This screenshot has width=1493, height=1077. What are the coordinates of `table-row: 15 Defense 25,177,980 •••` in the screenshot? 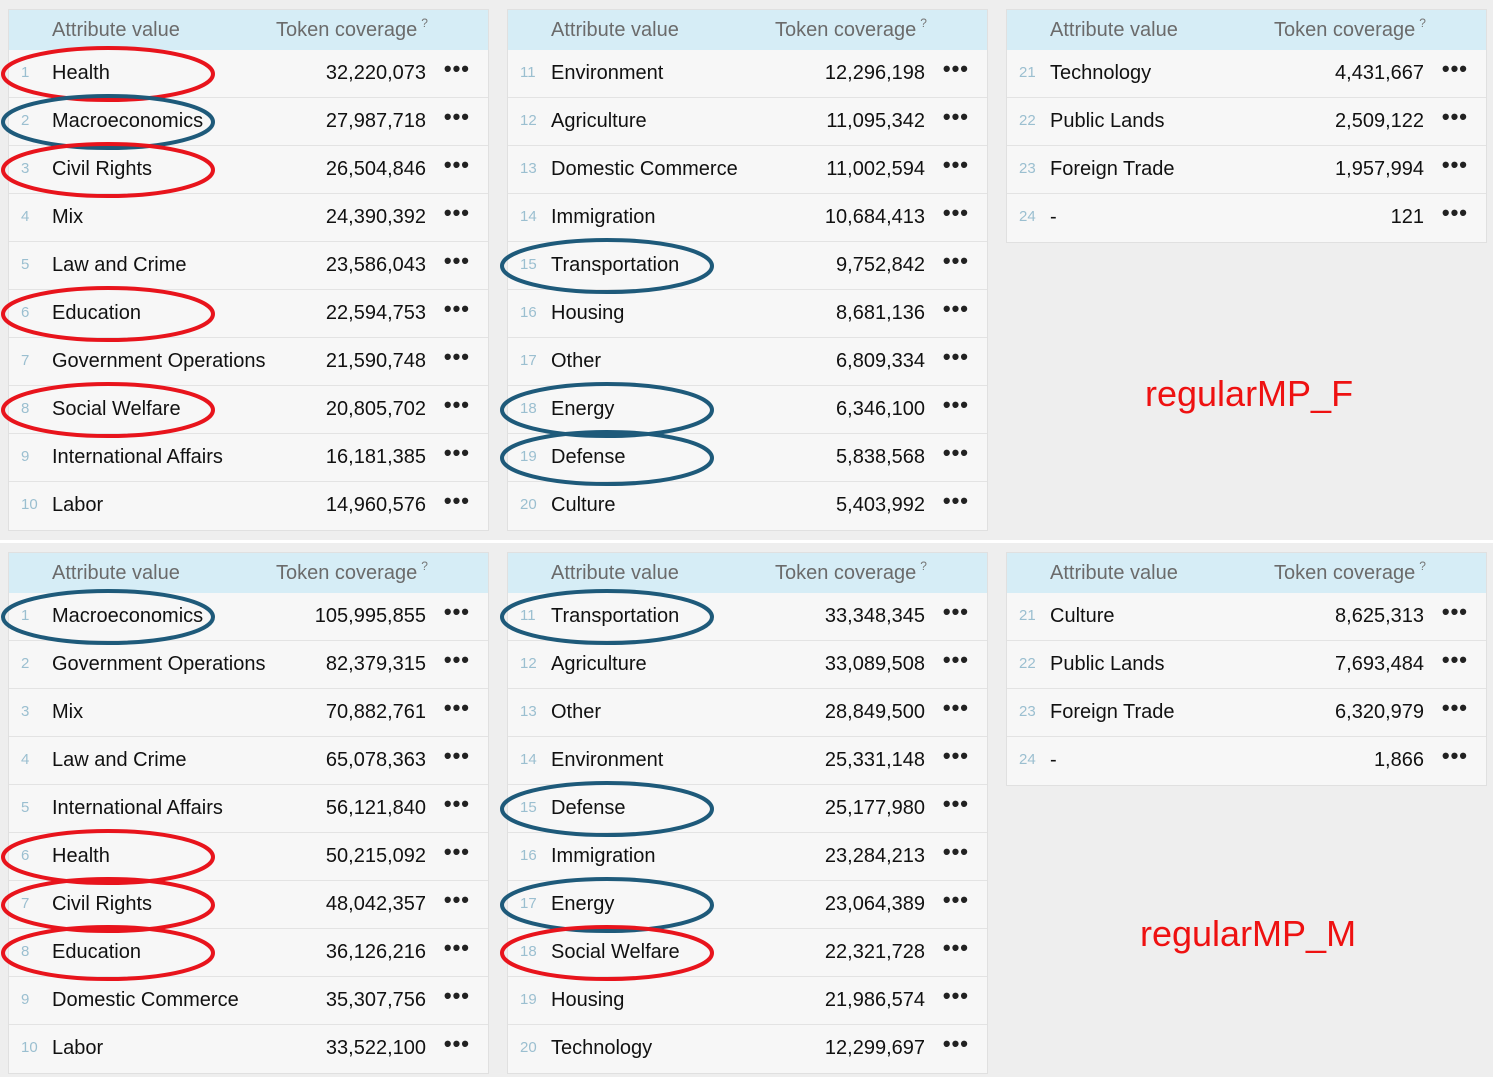 It's located at (747, 809).